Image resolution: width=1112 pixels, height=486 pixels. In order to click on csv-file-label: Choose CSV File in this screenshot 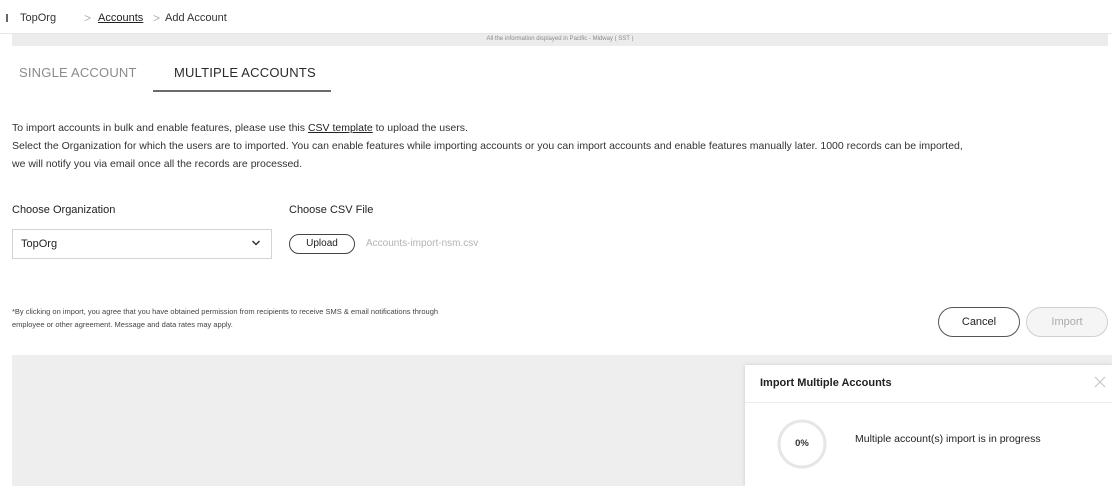, I will do `click(331, 210)`.